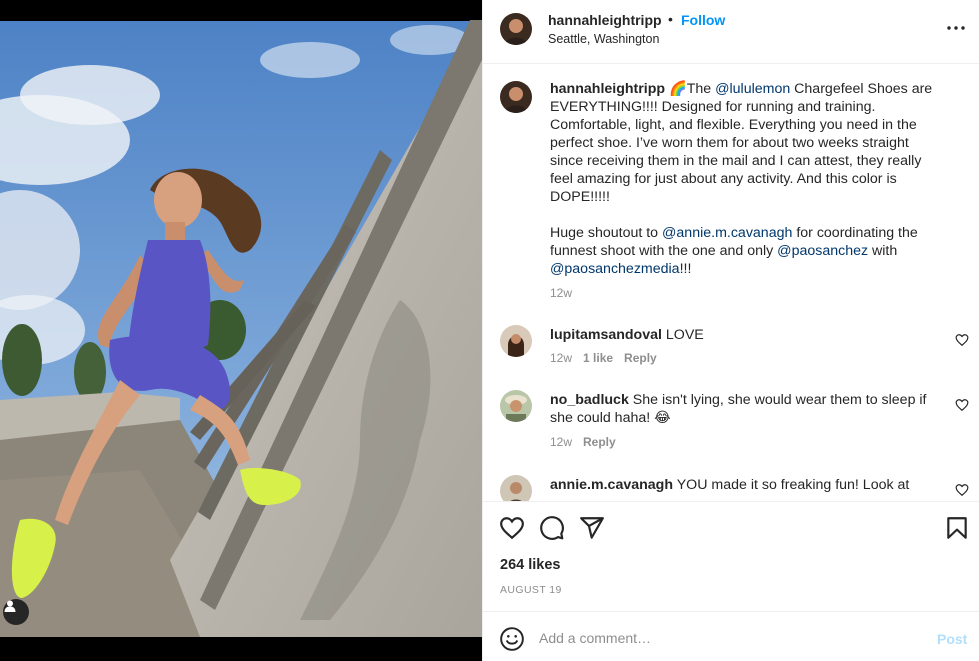 Image resolution: width=979 pixels, height=661 pixels. Describe the element at coordinates (703, 20) in the screenshot. I see `follow-button: Follow` at that location.